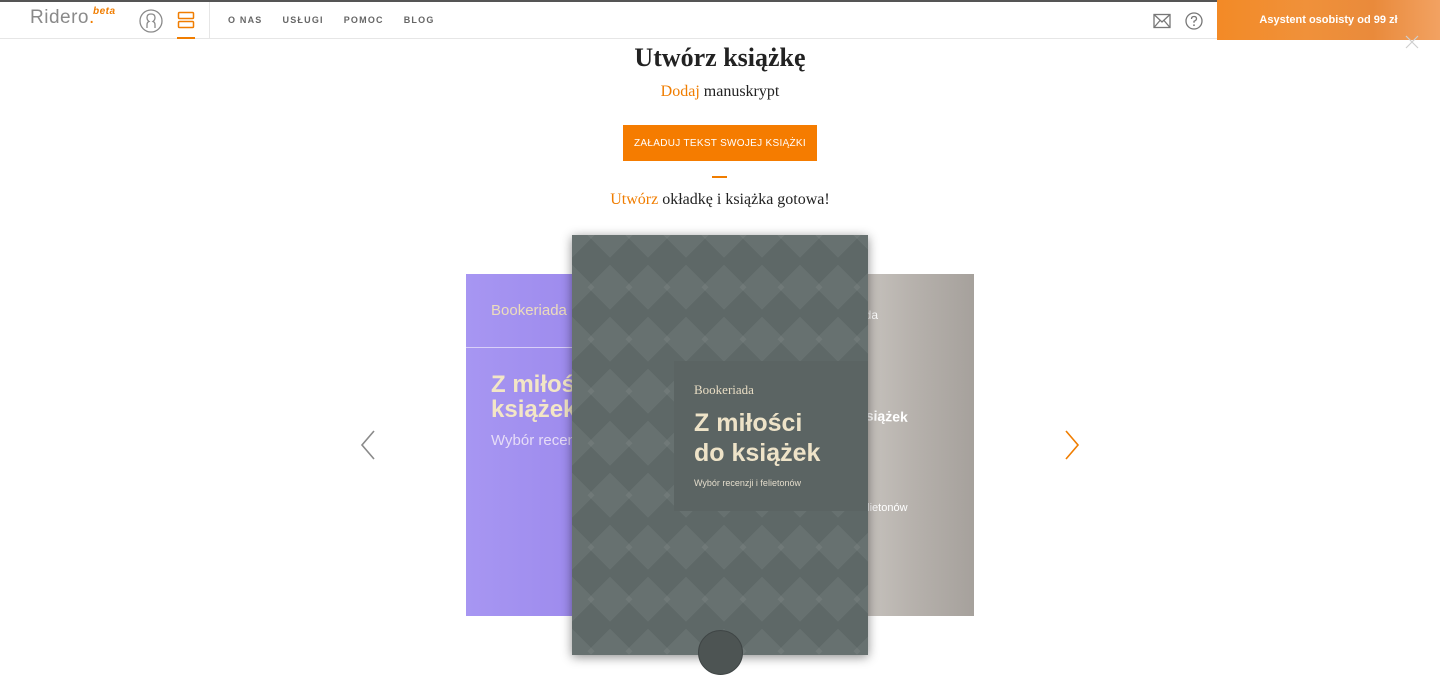  I want to click on step2-accent: Utwórz, so click(634, 199).